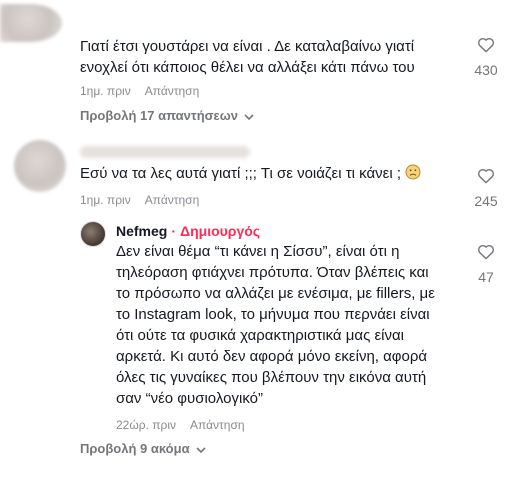 Image resolution: width=528 pixels, height=480 pixels. Describe the element at coordinates (135, 448) in the screenshot. I see `view-more-label: Προβολή 9 ακόμα` at that location.